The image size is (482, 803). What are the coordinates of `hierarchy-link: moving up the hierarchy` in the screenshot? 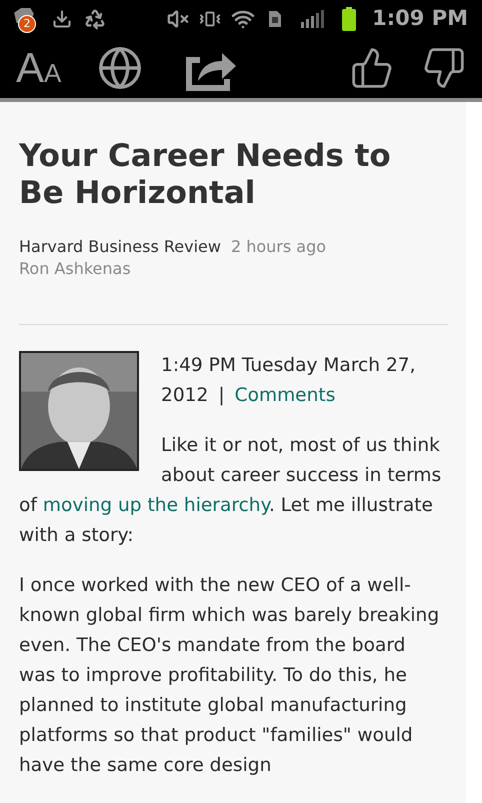 It's located at (155, 505).